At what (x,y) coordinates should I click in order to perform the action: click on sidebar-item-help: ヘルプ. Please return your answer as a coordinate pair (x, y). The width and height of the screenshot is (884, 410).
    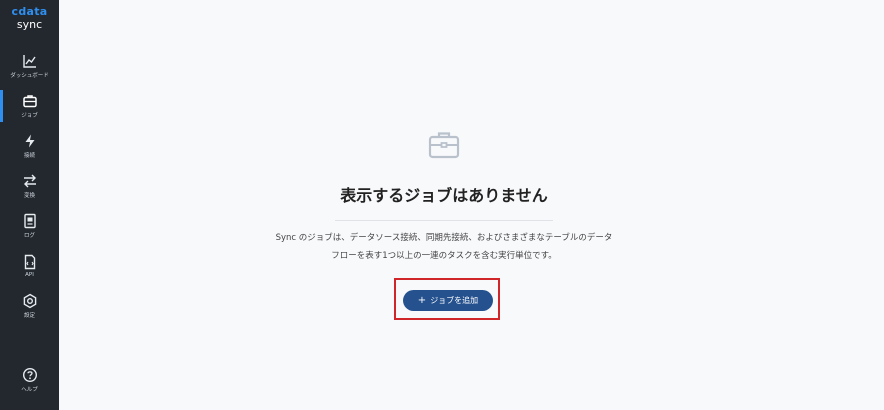
    Looking at the image, I should click on (29, 380).